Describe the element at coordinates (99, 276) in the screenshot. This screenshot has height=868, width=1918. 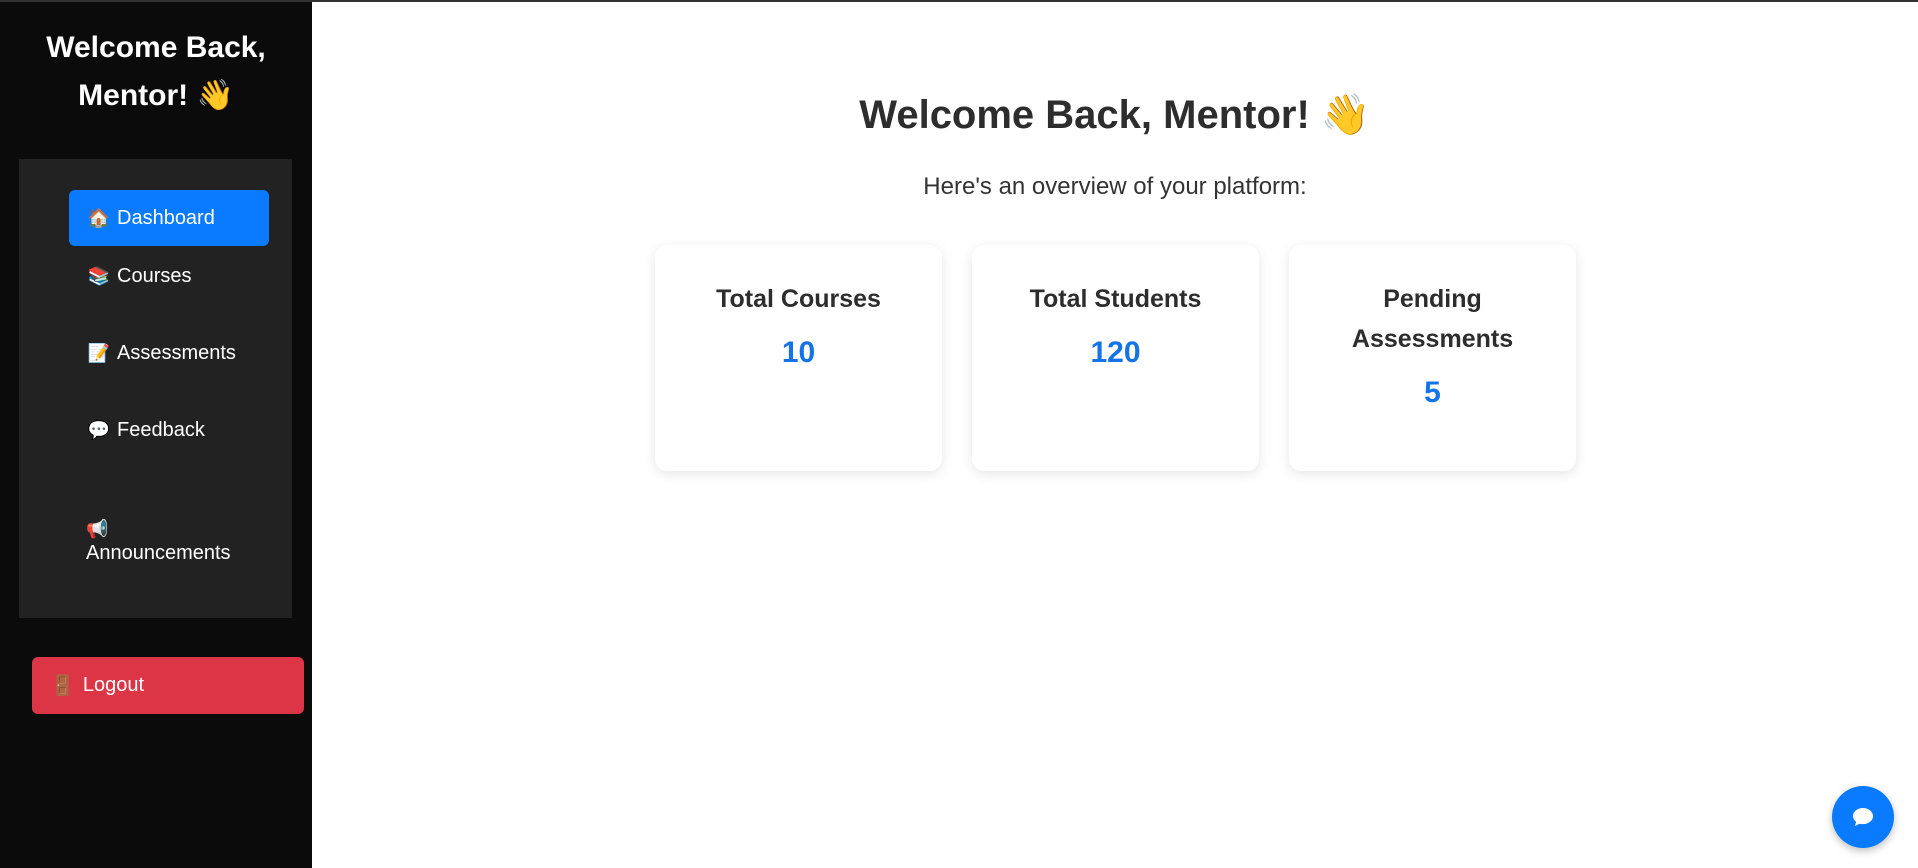
I see `books-icon: 📚` at that location.